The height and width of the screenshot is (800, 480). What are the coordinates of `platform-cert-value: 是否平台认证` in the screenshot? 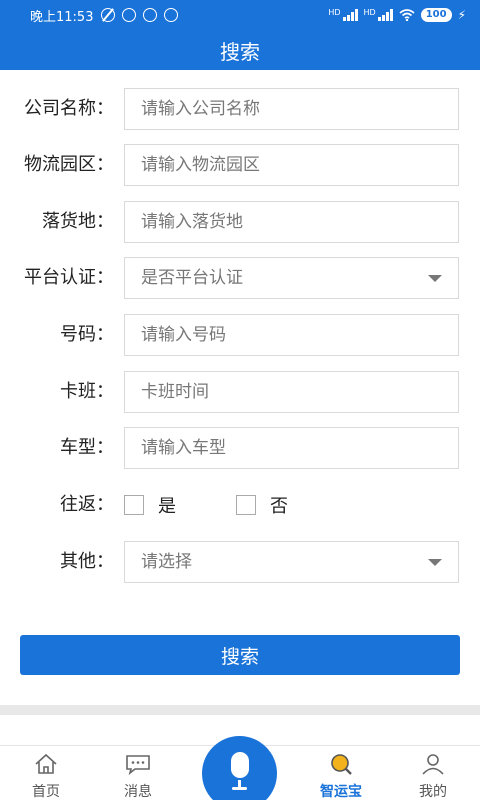 It's located at (192, 278).